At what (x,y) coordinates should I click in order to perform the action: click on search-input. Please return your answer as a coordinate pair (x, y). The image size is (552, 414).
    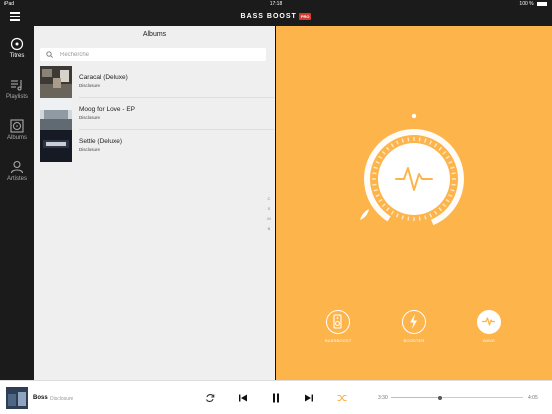
    Looking at the image, I should click on (155, 54).